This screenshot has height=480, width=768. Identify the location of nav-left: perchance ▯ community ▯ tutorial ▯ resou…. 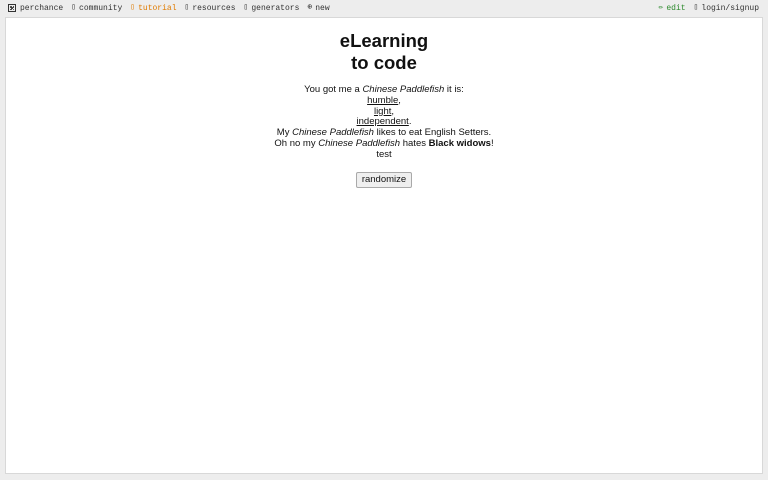
(169, 8).